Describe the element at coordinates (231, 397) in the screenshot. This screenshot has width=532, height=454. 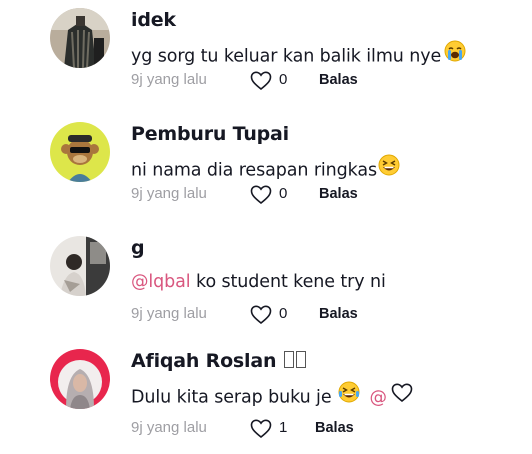
I see `comment-text-body: Dulu kita serap buku je` at that location.